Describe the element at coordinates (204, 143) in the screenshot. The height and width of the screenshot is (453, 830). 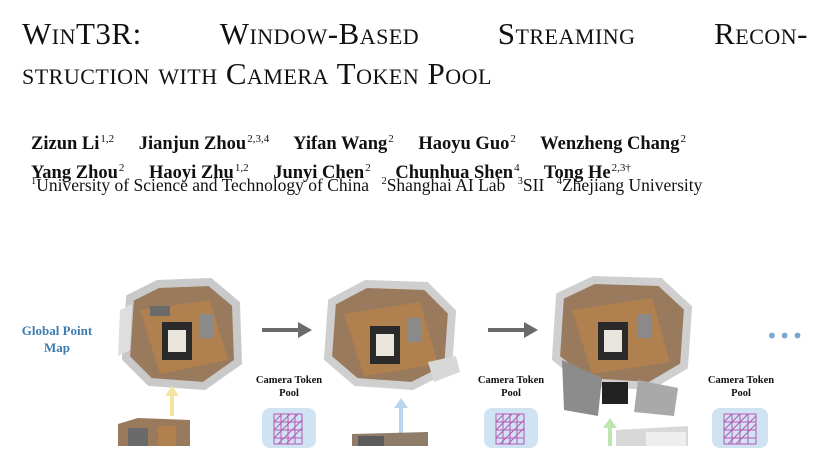
I see `author: Jianjun Zhou2,3,4` at that location.